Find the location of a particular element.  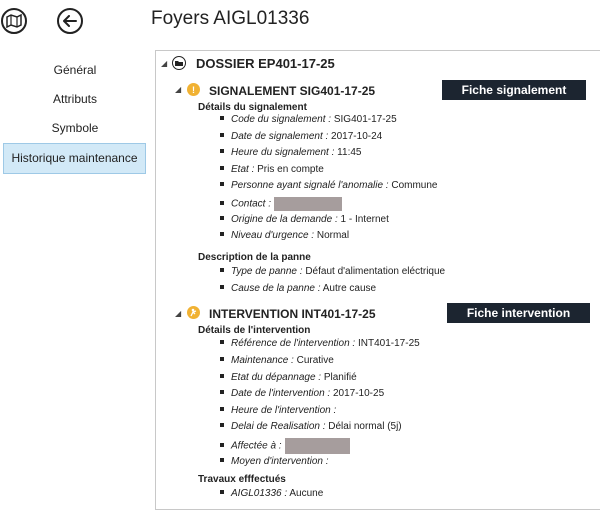

page-title: Foyers AIGL01336 is located at coordinates (230, 18).